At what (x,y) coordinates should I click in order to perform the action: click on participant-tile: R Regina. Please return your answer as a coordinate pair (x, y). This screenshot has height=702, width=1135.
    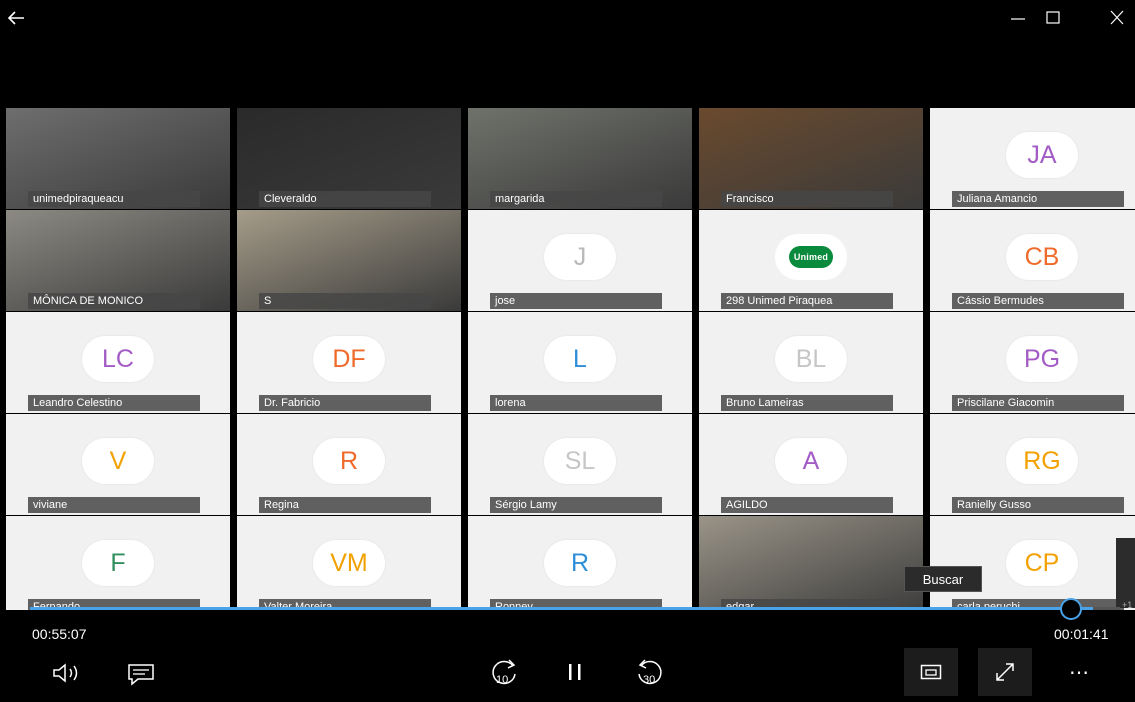
    Looking at the image, I should click on (349, 464).